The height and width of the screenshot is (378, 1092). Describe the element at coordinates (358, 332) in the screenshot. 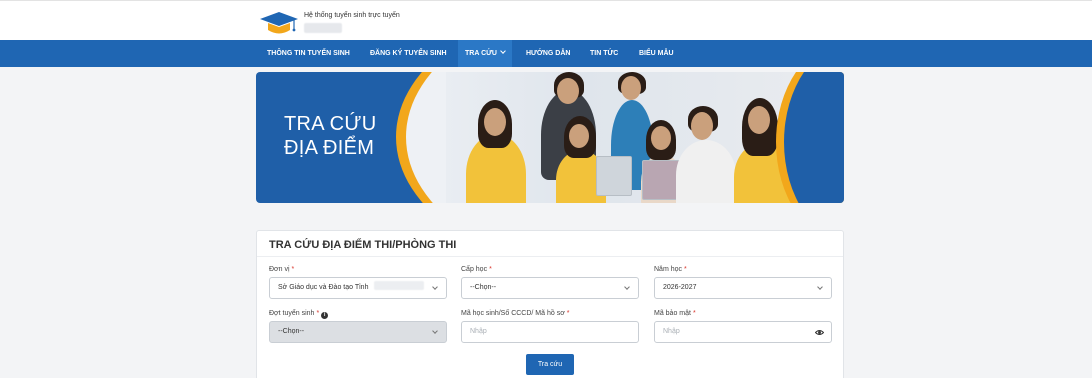

I see `round-select: --Chọn--` at that location.